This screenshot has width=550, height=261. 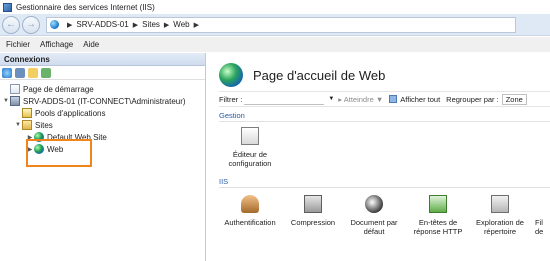 I want to click on website-globe-icon, so click(x=231, y=75).